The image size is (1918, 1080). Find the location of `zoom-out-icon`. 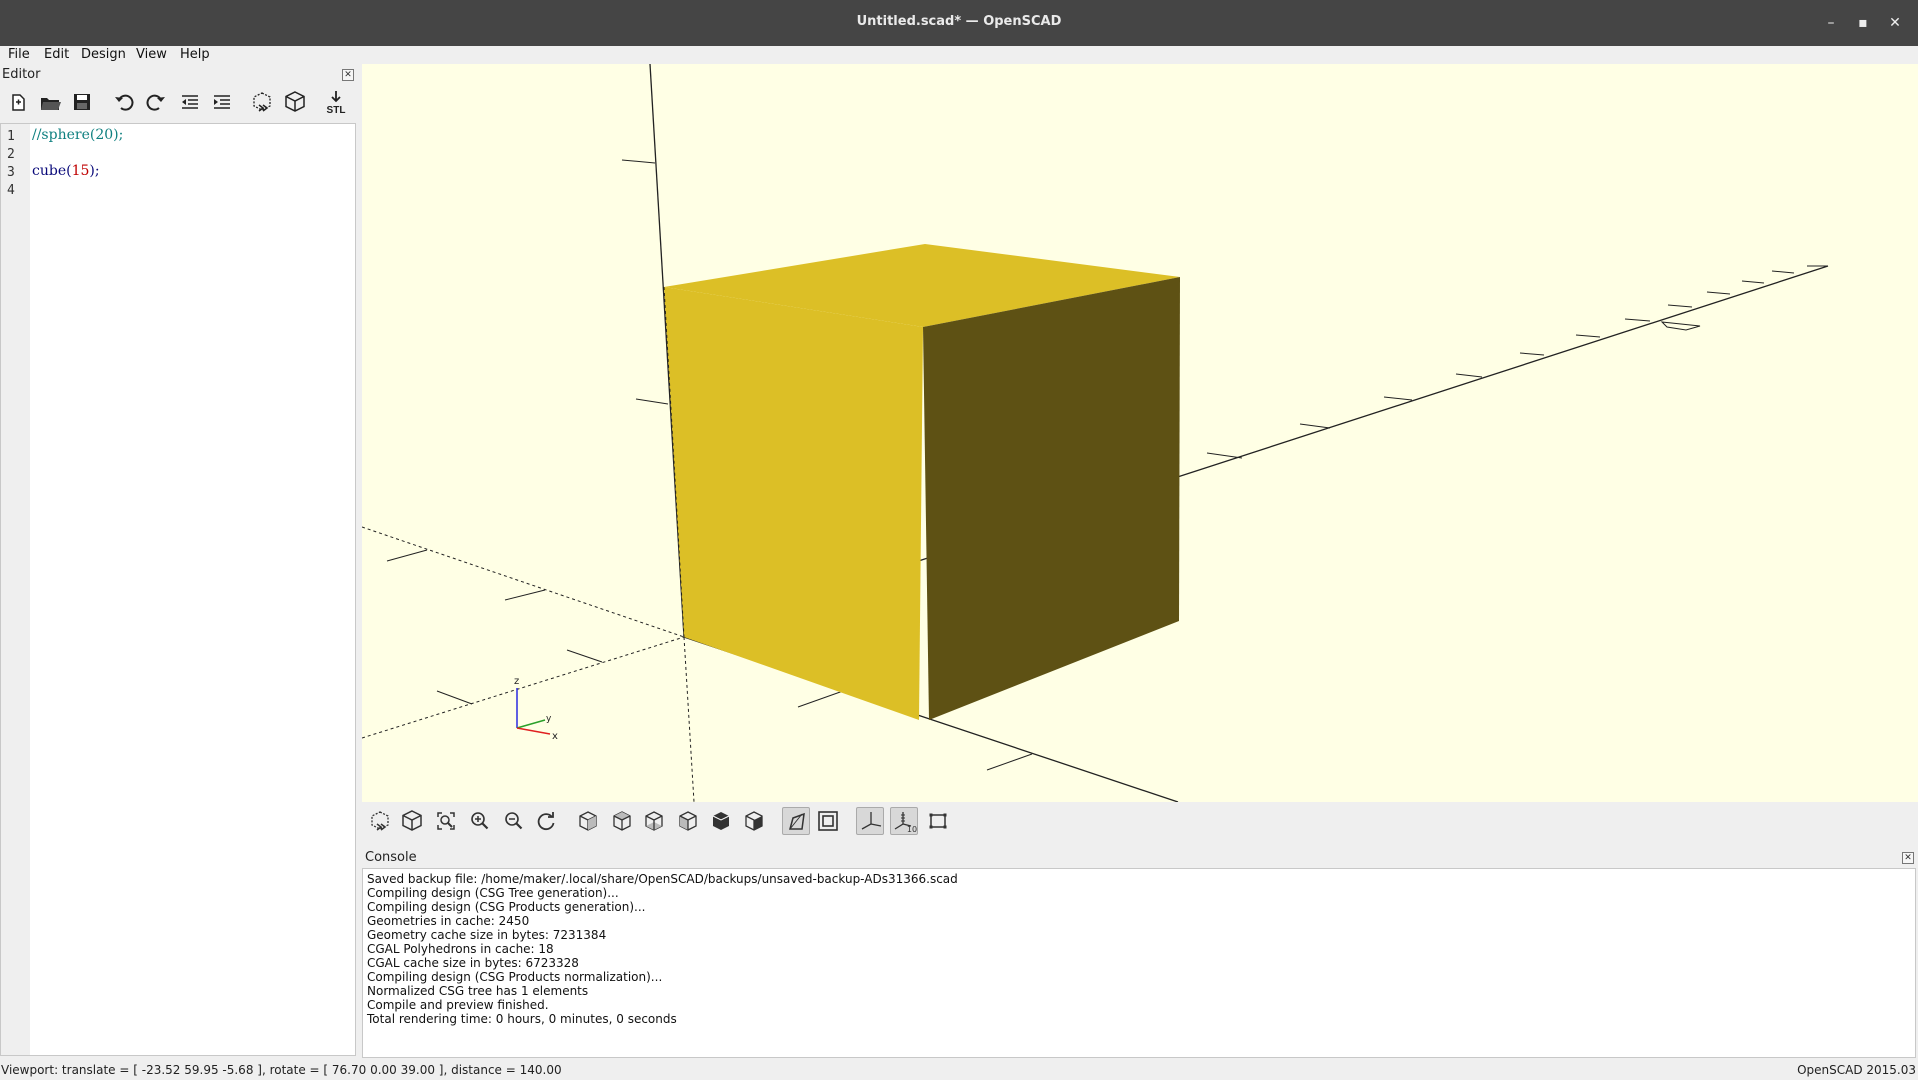

zoom-out-icon is located at coordinates (514, 821).